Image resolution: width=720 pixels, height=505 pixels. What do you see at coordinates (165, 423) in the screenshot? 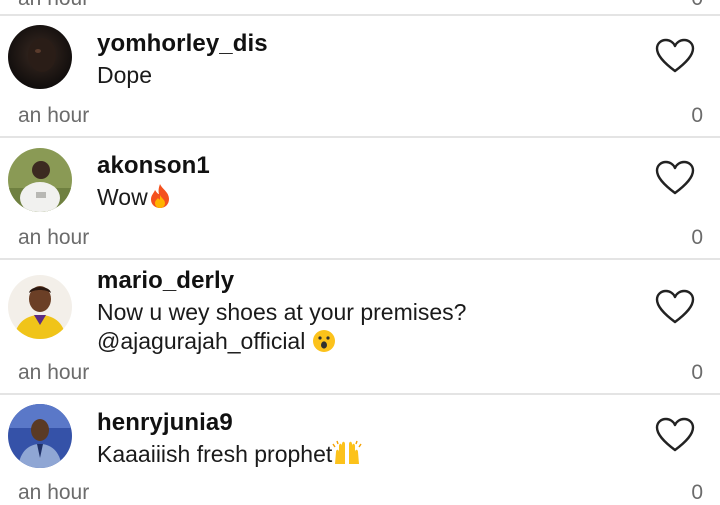
I see `comment-username: henryjunia9` at bounding box center [165, 423].